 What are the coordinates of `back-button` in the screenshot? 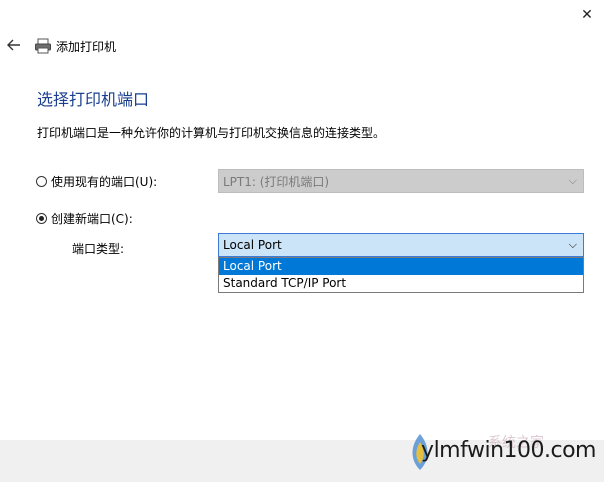 It's located at (14, 45).